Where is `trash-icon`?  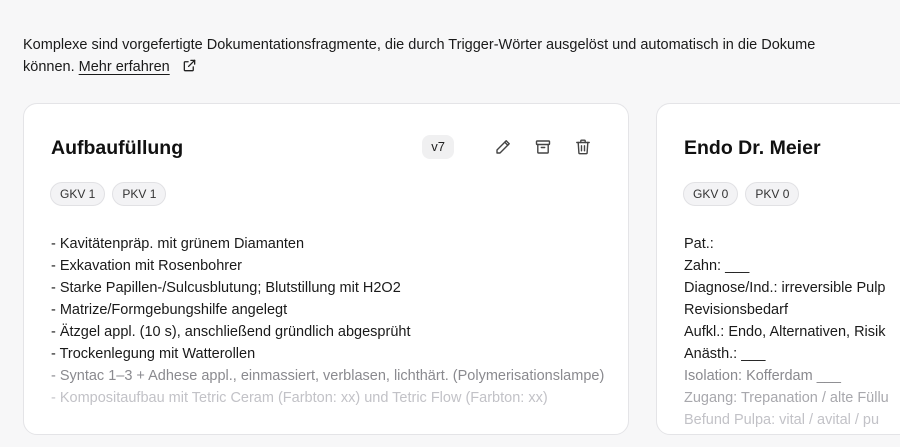 trash-icon is located at coordinates (583, 147).